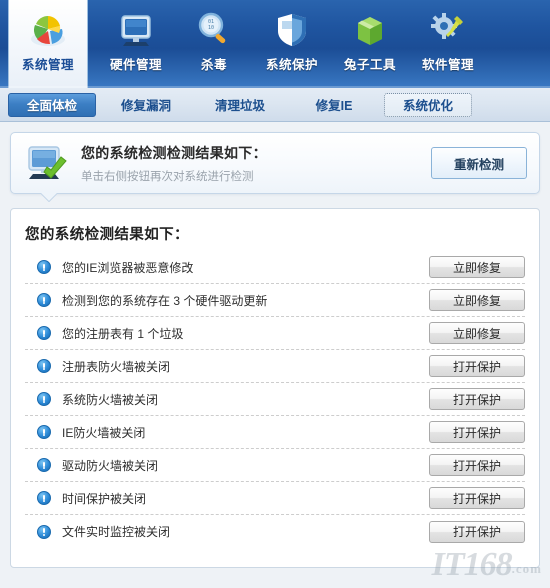 The height and width of the screenshot is (588, 550). I want to click on scan-notice-panel: 您的系统检测检测结果如下： 单击右侧按钮再次对系统进行检测 重新检测, so click(275, 163).